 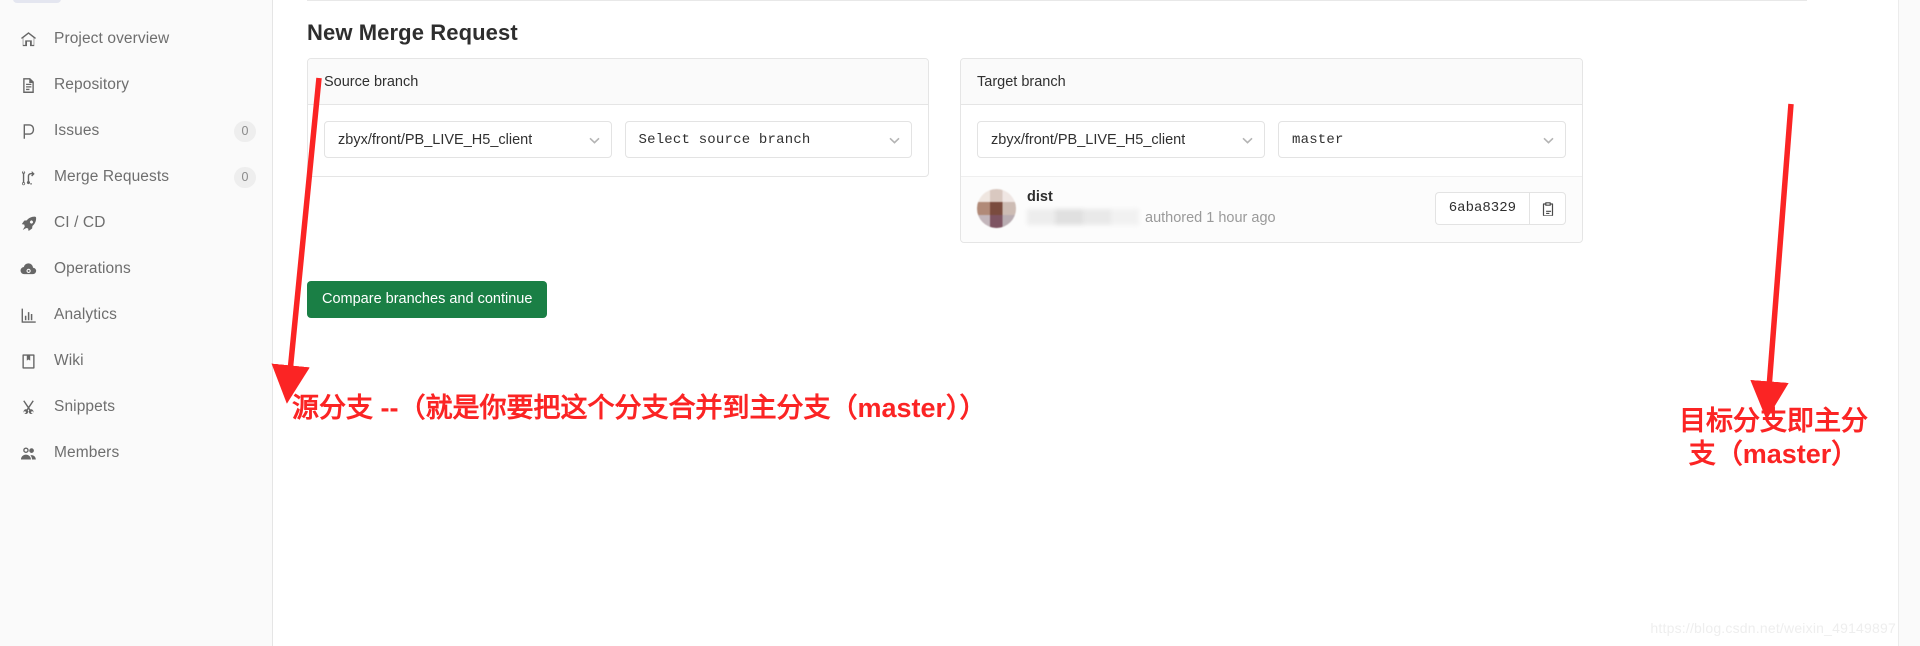 What do you see at coordinates (112, 176) in the screenshot?
I see `sidebar-item-label: Merge Requests` at bounding box center [112, 176].